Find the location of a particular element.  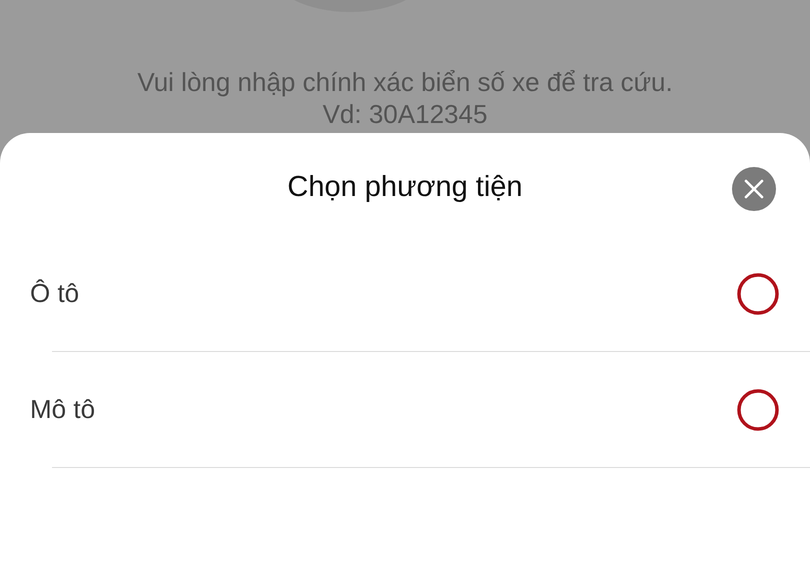

vehicle-option-label: Mô tô is located at coordinates (63, 409).